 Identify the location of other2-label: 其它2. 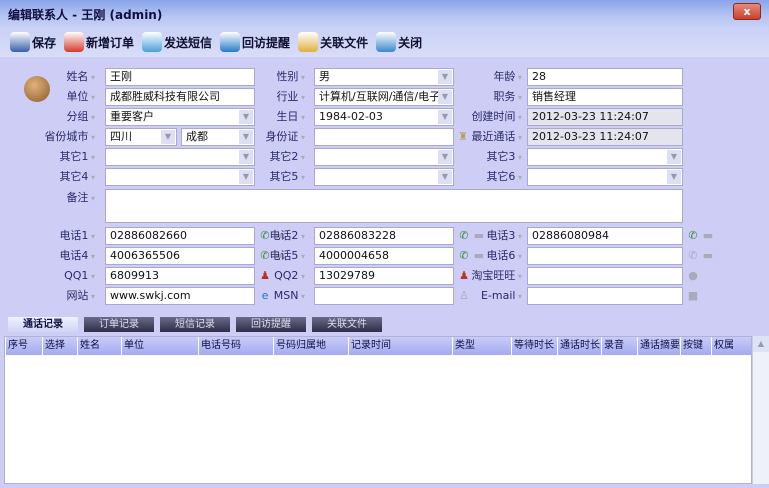
(272, 157).